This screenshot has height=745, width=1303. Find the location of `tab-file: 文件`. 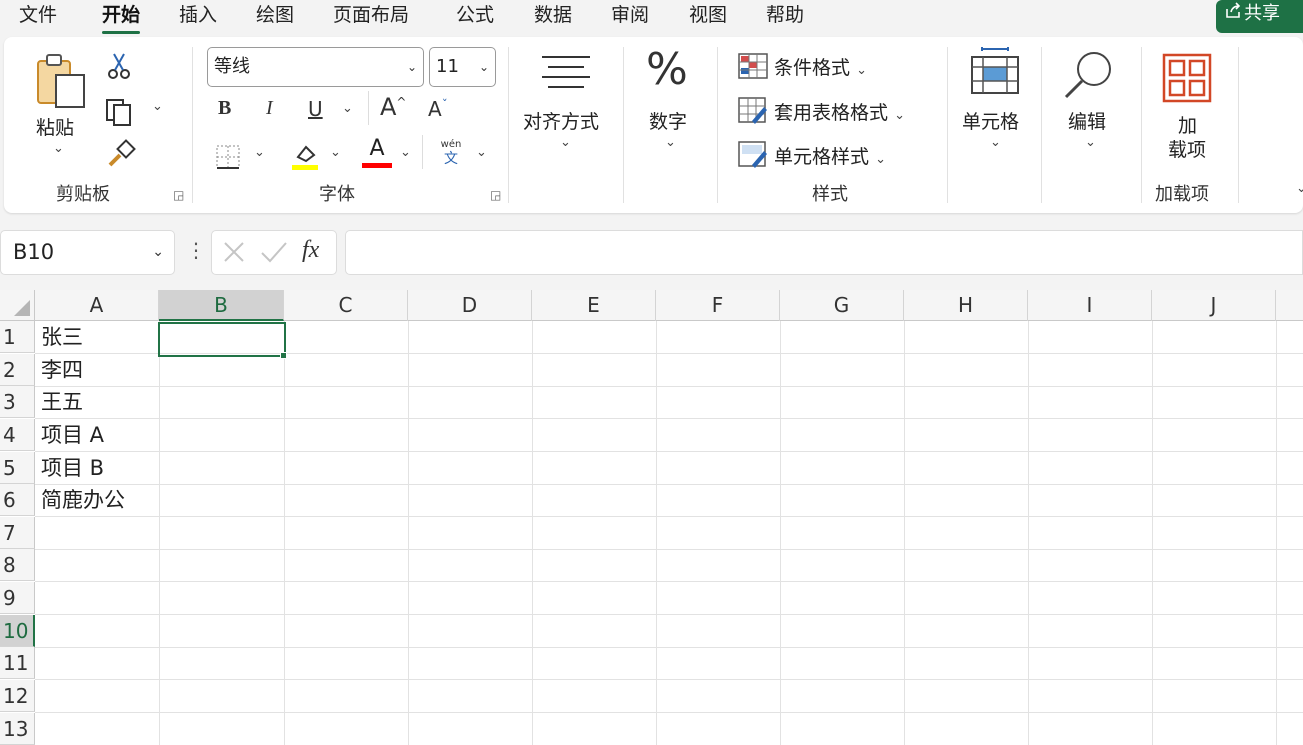

tab-file: 文件 is located at coordinates (38, 17).